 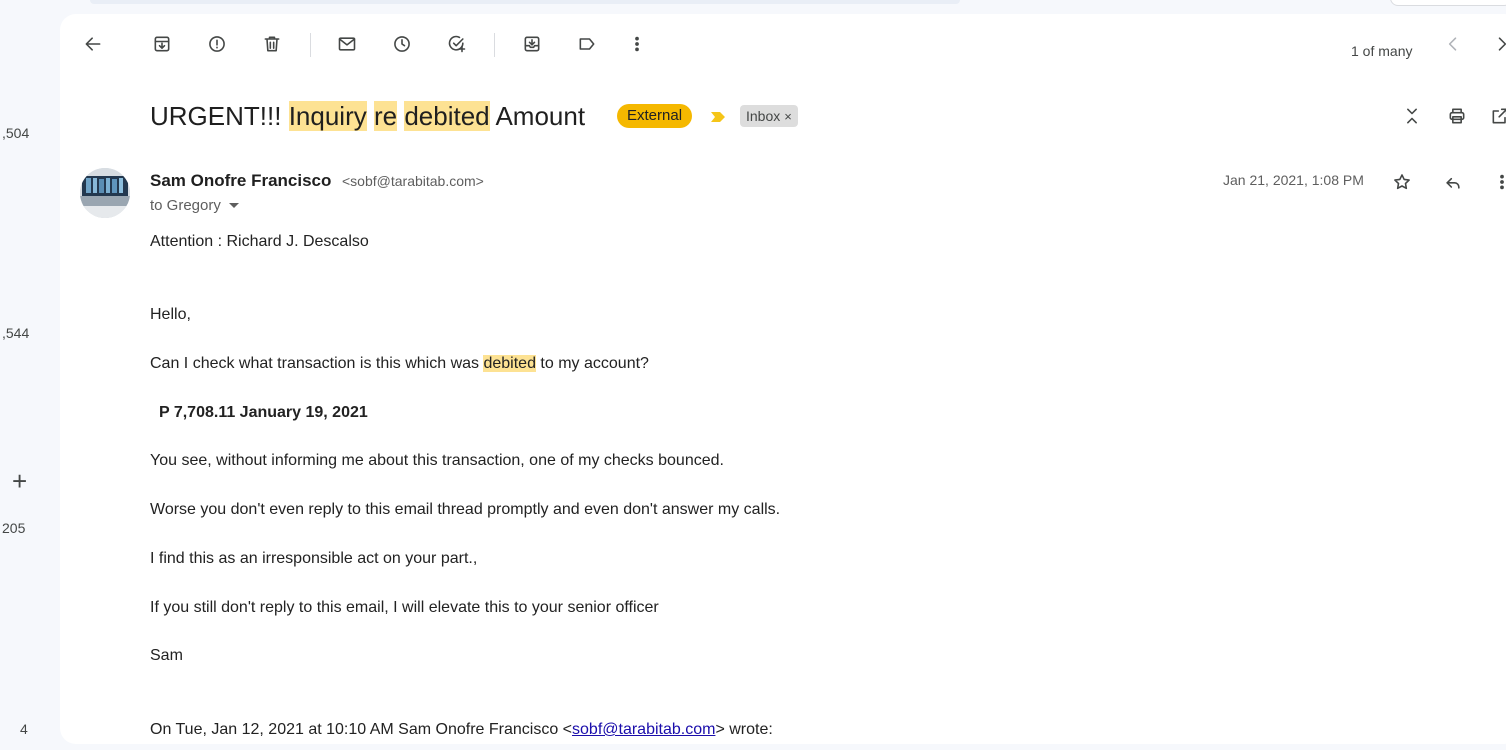 What do you see at coordinates (643, 729) in the screenshot?
I see `quoted-email-link: sobf@tarabitab.com` at bounding box center [643, 729].